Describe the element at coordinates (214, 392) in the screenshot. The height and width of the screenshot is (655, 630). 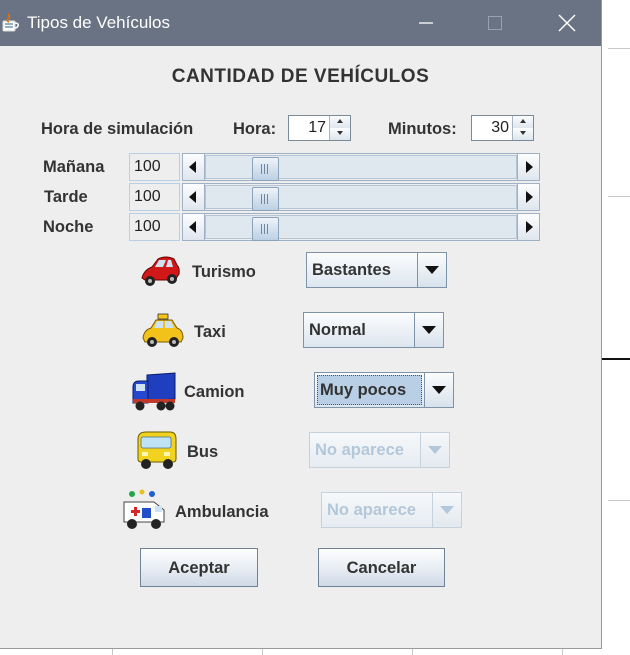
I see `truck-label: Camion` at that location.